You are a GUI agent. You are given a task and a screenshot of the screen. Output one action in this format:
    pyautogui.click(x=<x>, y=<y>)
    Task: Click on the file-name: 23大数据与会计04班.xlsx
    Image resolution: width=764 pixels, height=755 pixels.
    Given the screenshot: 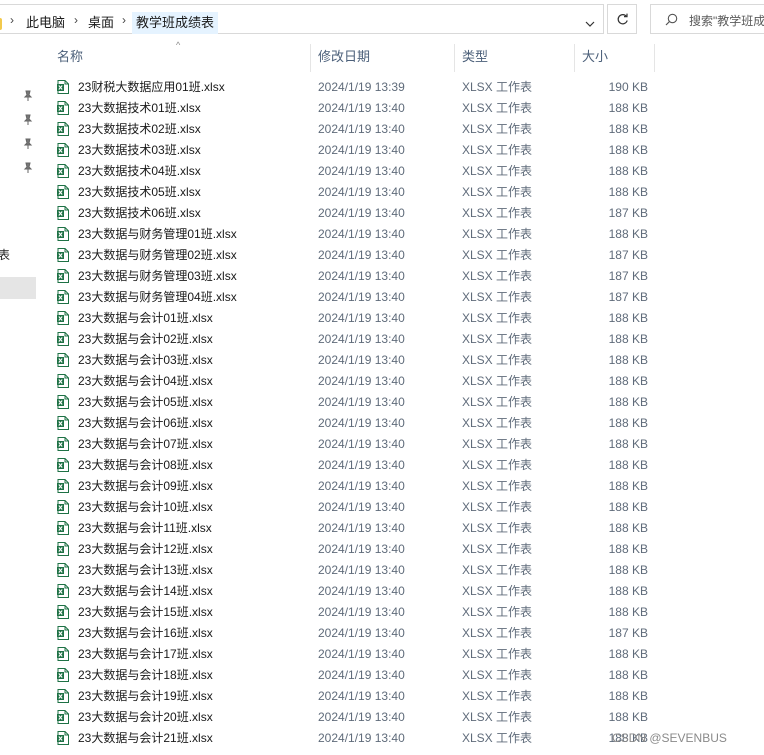 What is the action you would take?
    pyautogui.click(x=145, y=381)
    